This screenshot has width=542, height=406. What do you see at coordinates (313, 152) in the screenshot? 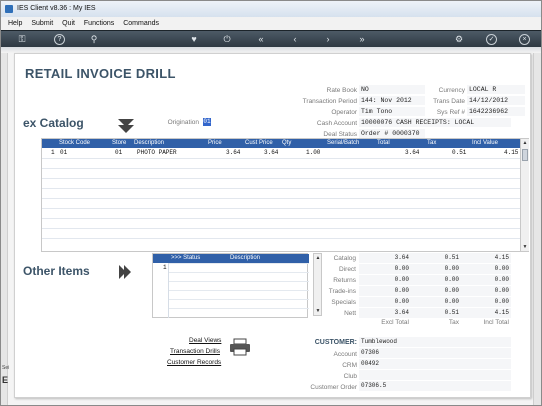
I see `cell-qty: 1.00` at bounding box center [313, 152].